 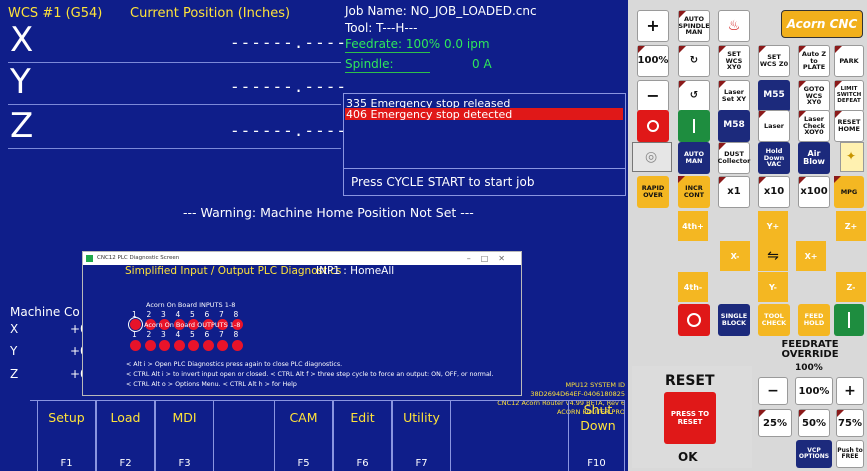 I want to click on override-50-label: 50%, so click(x=814, y=423).